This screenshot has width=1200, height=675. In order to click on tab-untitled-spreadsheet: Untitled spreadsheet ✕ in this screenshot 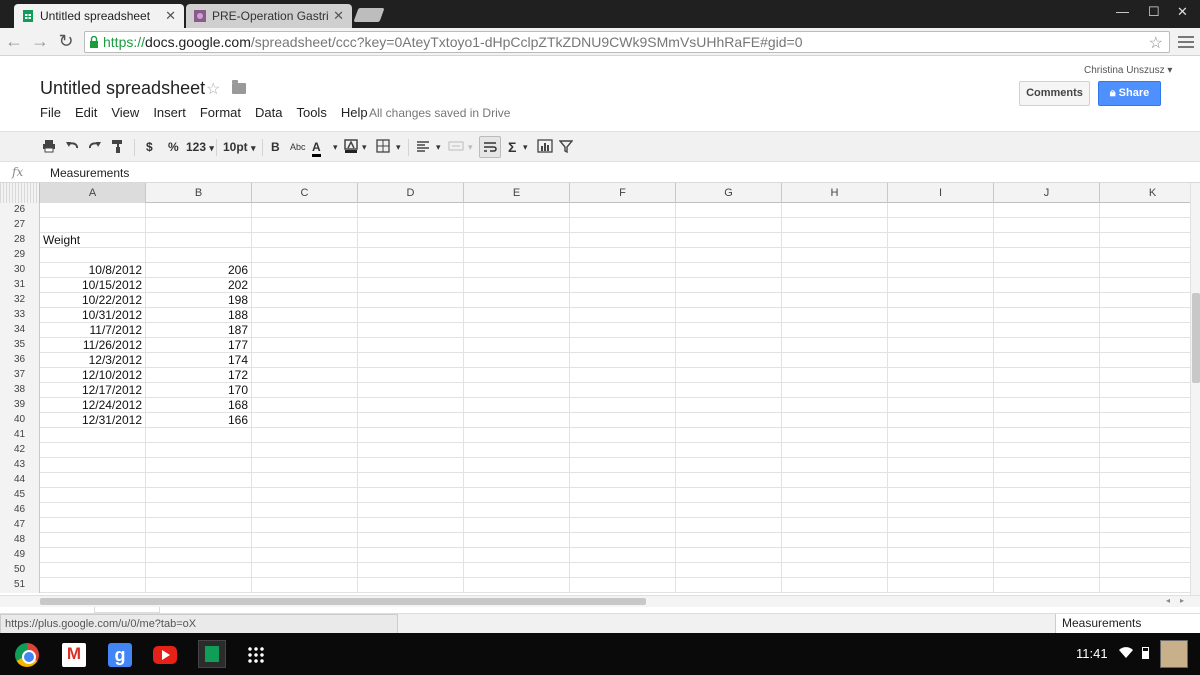, I will do `click(99, 16)`.